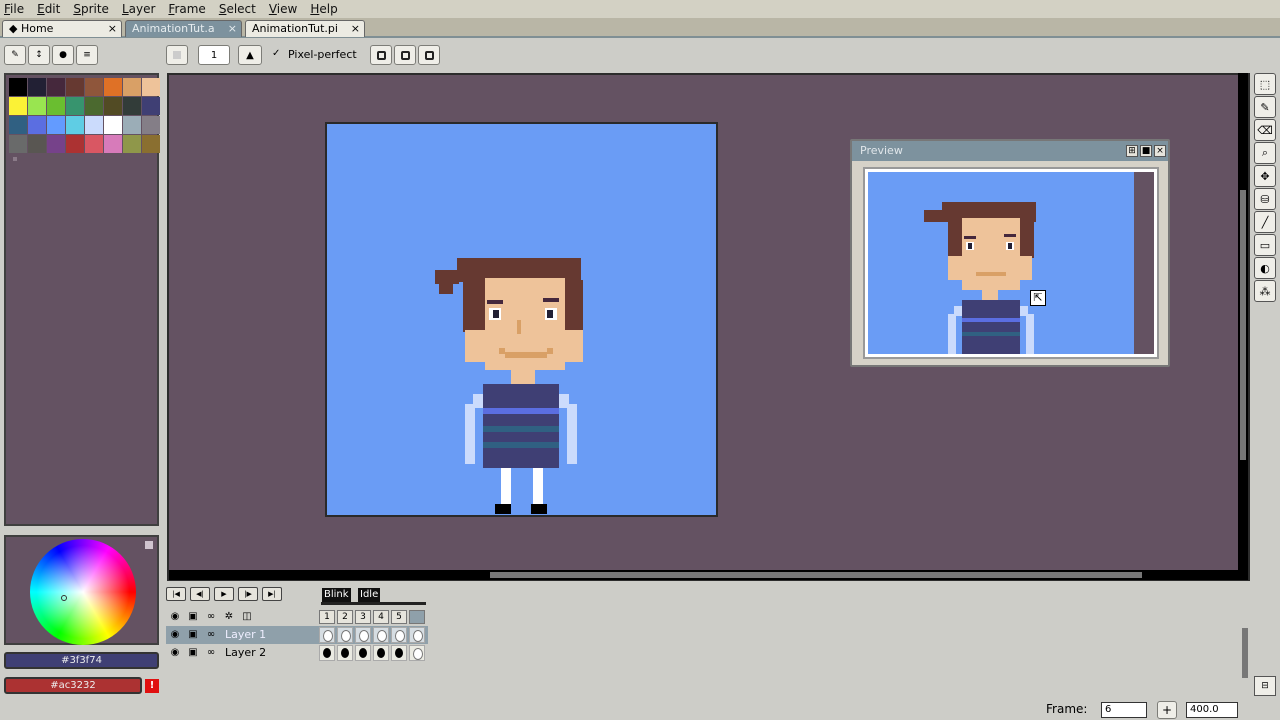 The width and height of the screenshot is (1280, 720). Describe the element at coordinates (15, 55) in the screenshot. I see `palette-edit-button: ✎` at that location.